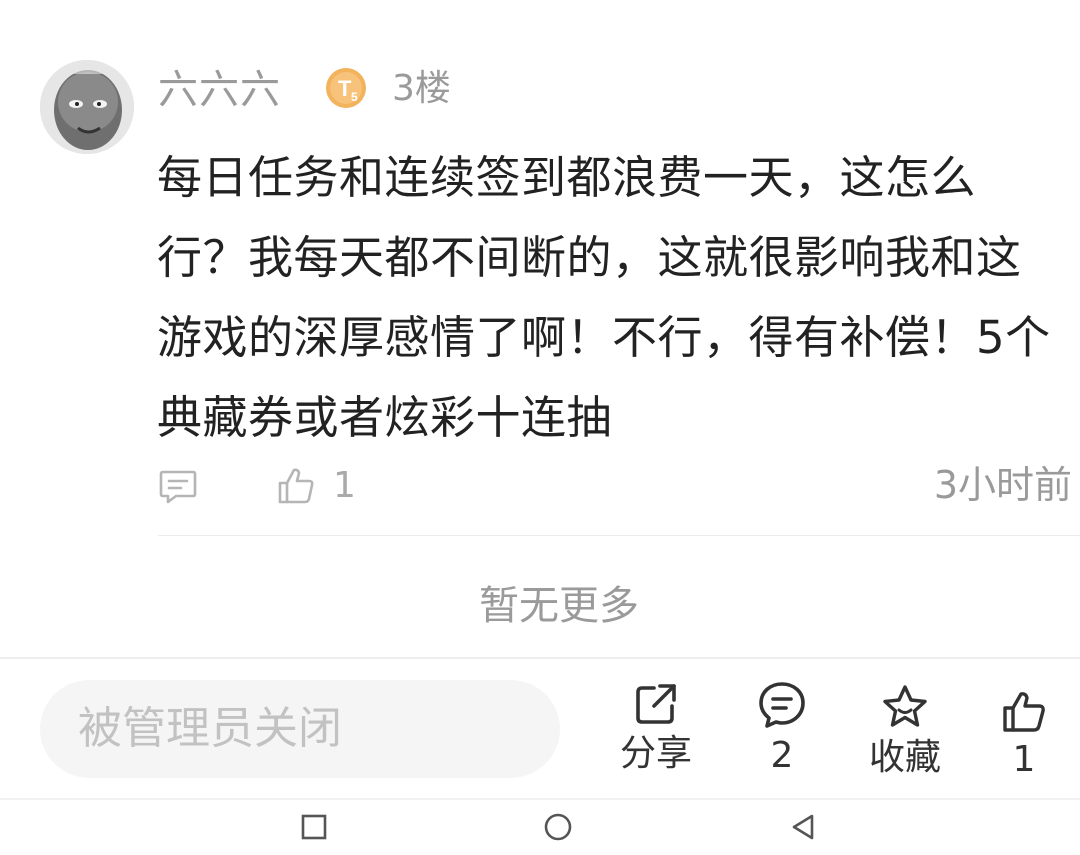  Describe the element at coordinates (314, 827) in the screenshot. I see `recent-apps-icon` at that location.